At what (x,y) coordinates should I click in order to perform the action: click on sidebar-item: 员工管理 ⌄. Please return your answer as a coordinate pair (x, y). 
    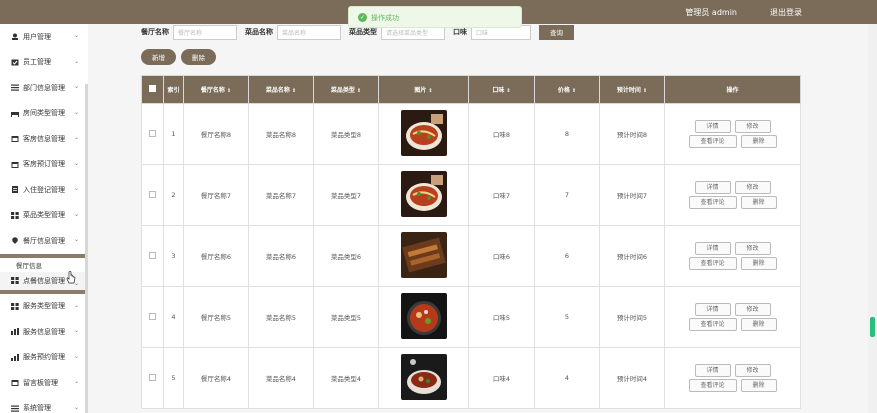
    Looking at the image, I should click on (44, 63).